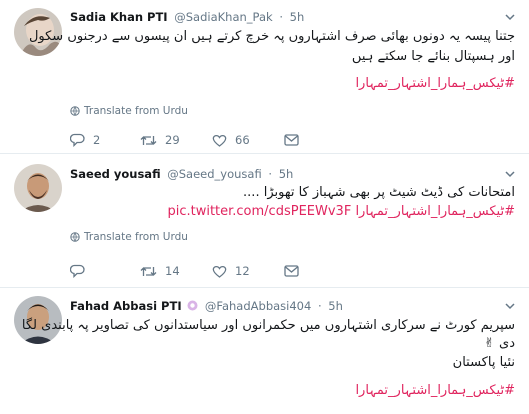 The image size is (529, 414). What do you see at coordinates (192, 305) in the screenshot?
I see `badge-icon` at bounding box center [192, 305].